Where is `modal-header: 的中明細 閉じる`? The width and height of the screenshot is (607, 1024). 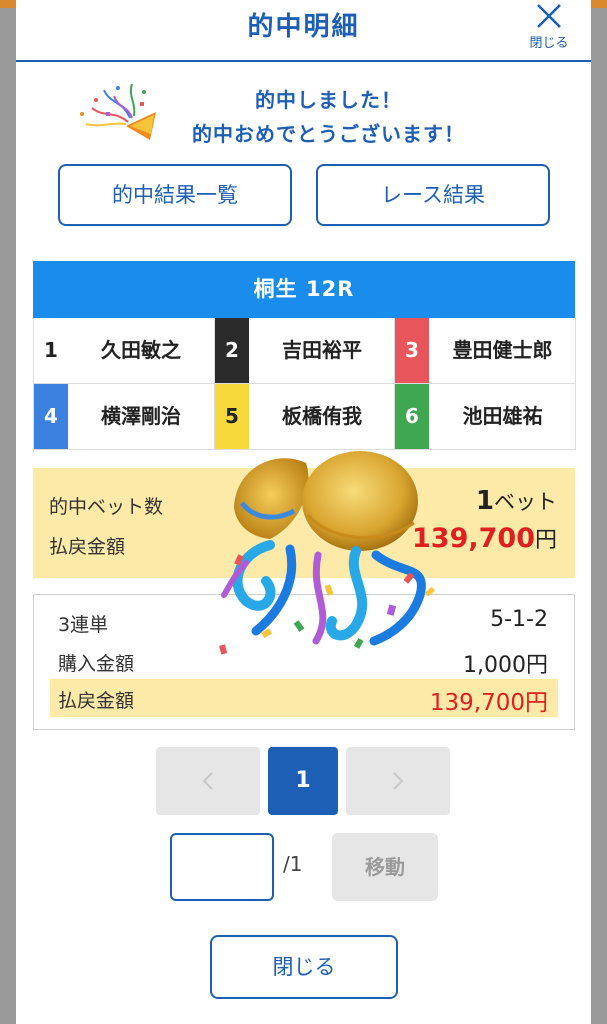 modal-header: 的中明細 閉じる is located at coordinates (303, 31).